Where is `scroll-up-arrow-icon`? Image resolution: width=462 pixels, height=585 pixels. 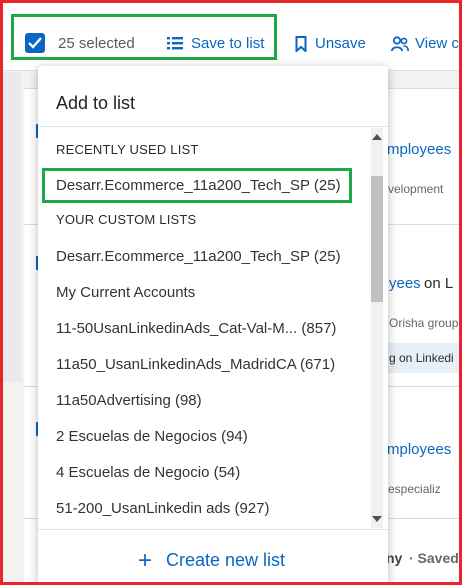 scroll-up-arrow-icon is located at coordinates (377, 137).